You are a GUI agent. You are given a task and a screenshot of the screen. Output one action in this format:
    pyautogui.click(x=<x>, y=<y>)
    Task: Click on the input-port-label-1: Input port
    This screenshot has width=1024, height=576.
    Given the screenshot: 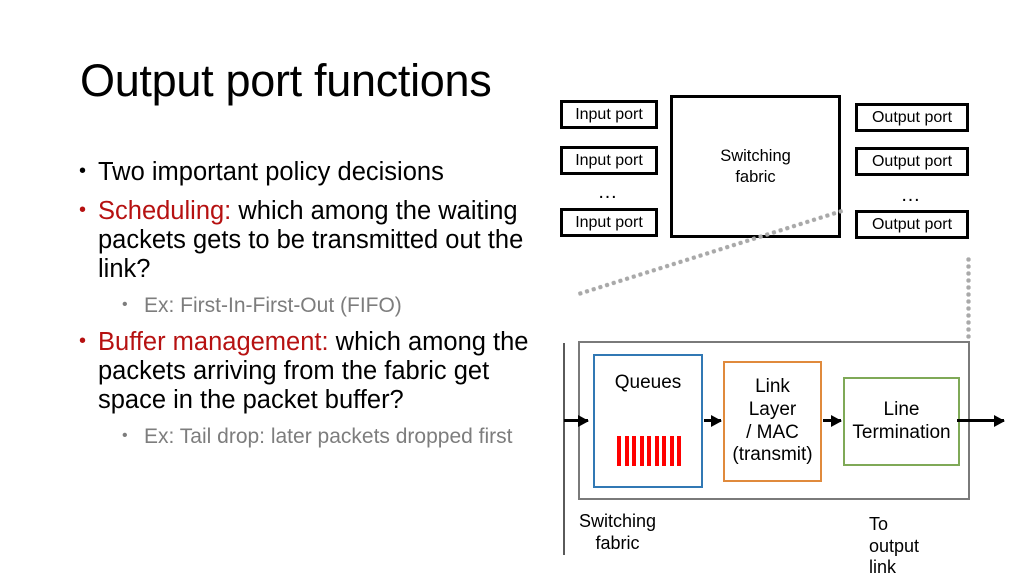 What is the action you would take?
    pyautogui.click(x=609, y=114)
    